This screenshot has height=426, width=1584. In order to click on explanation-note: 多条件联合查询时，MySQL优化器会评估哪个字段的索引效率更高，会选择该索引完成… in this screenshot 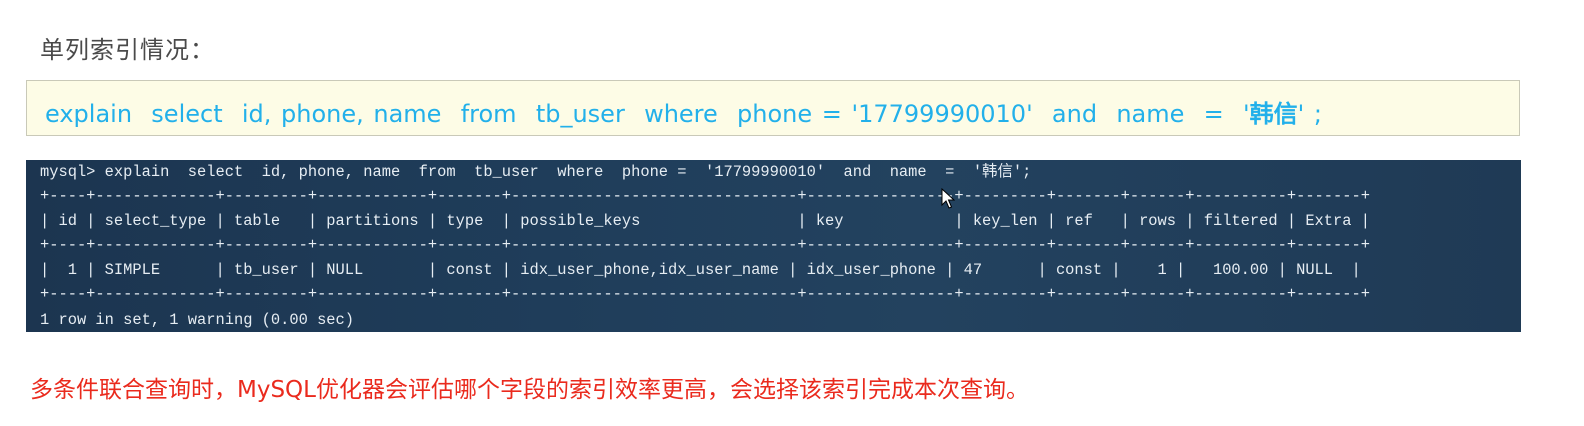, I will do `click(529, 390)`.